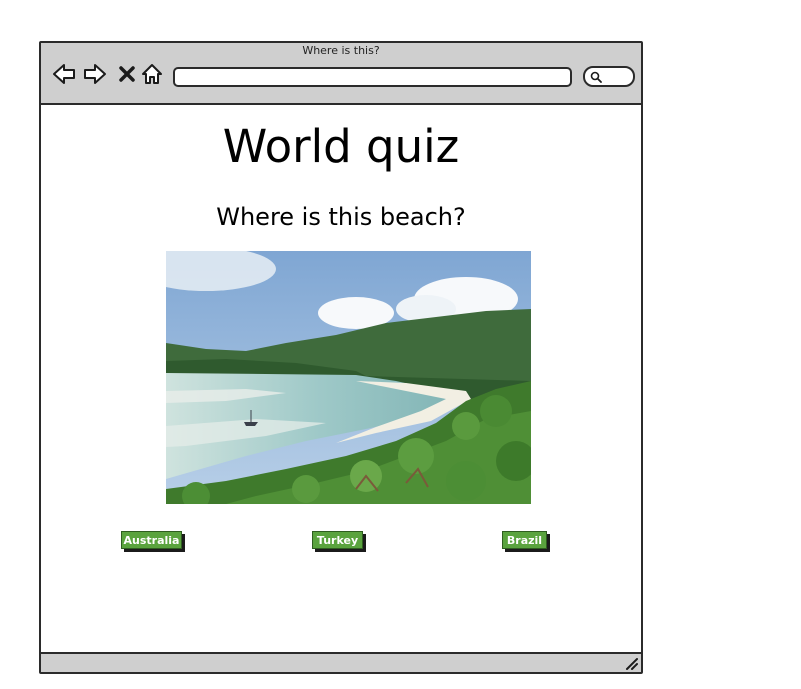  I want to click on browser-toolbar: Where is this?, so click(341, 74).